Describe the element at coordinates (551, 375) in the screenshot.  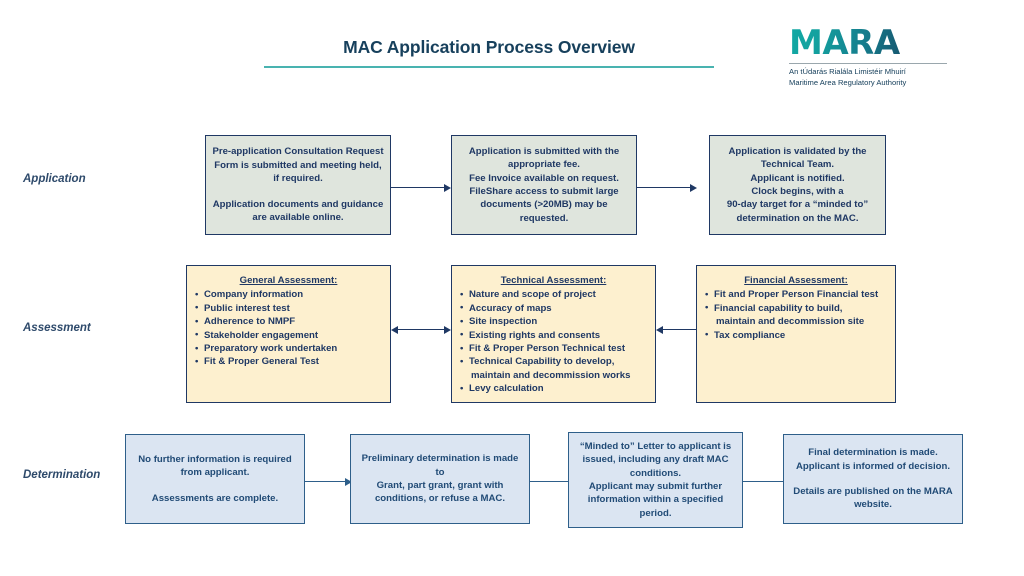
I see `list-item-continuation: maintain and decommission works` at that location.